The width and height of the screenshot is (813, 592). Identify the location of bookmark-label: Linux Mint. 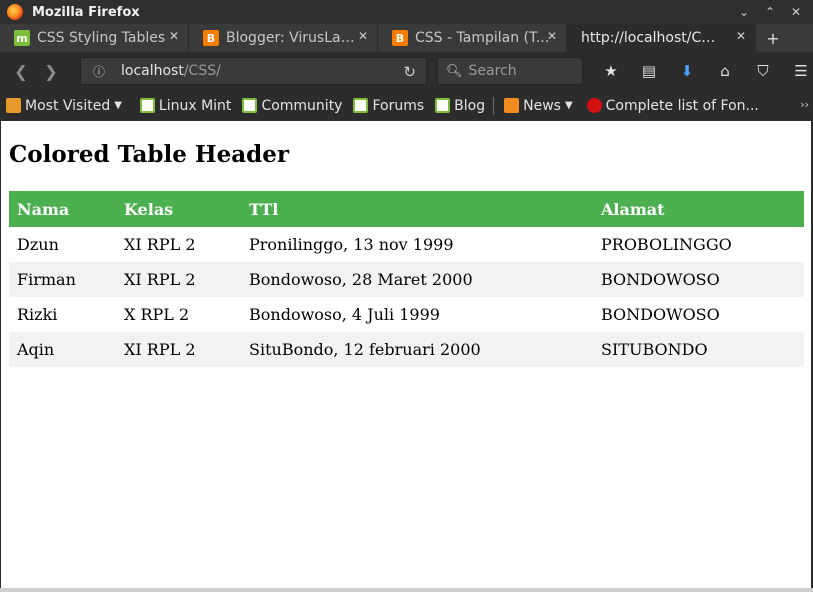
(195, 105).